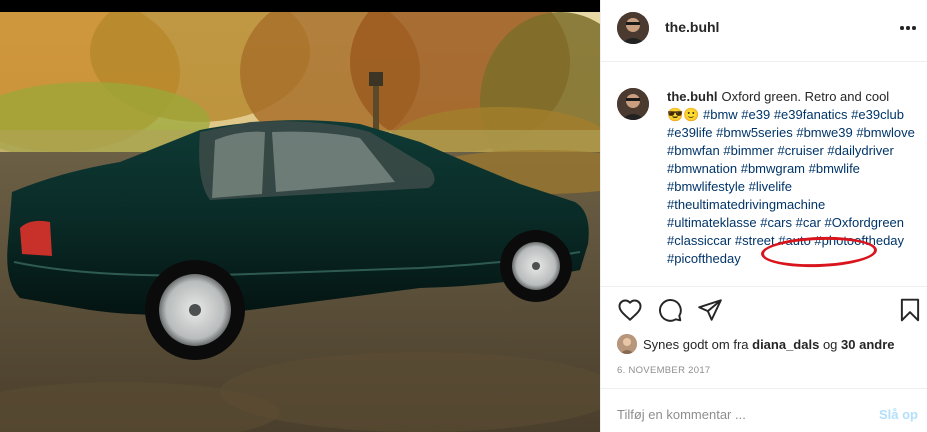 The height and width of the screenshot is (432, 927). I want to click on heart-icon, so click(630, 310).